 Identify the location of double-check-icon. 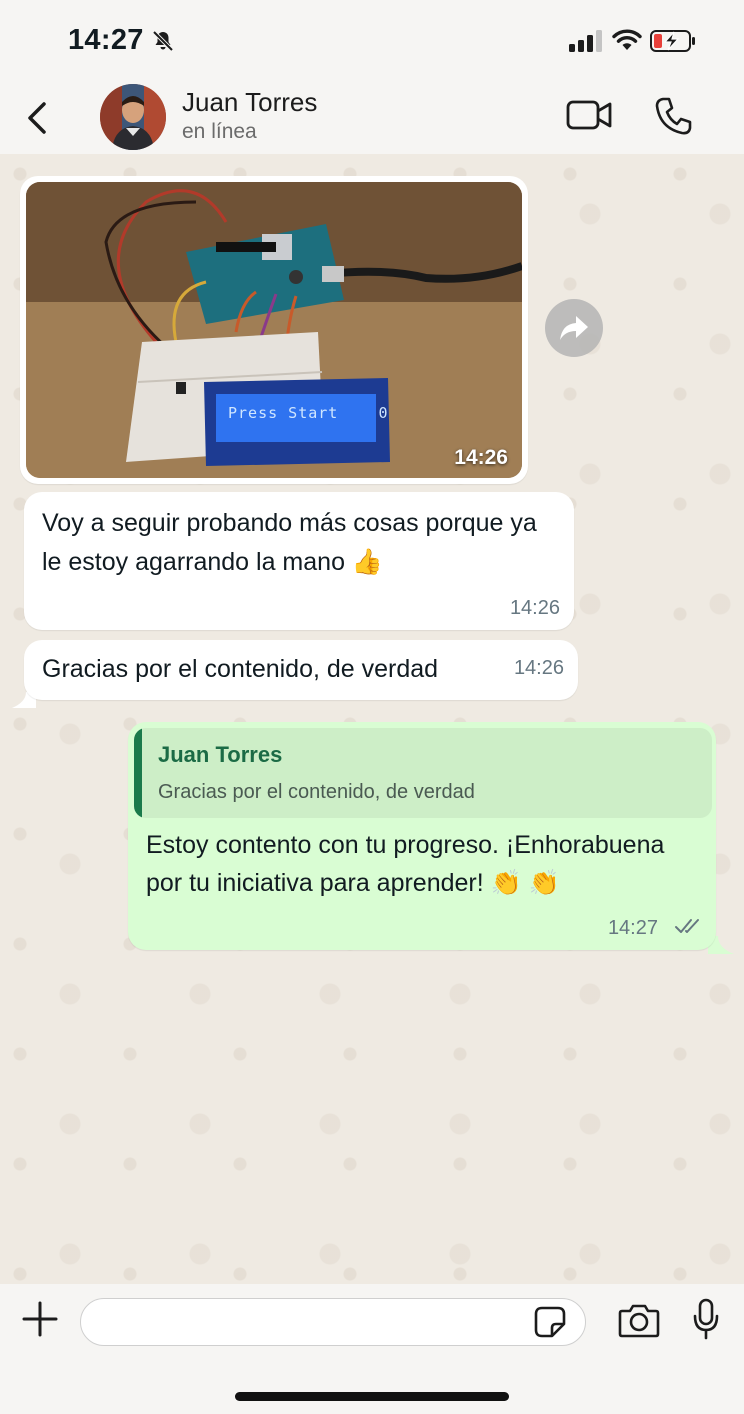
(687, 926).